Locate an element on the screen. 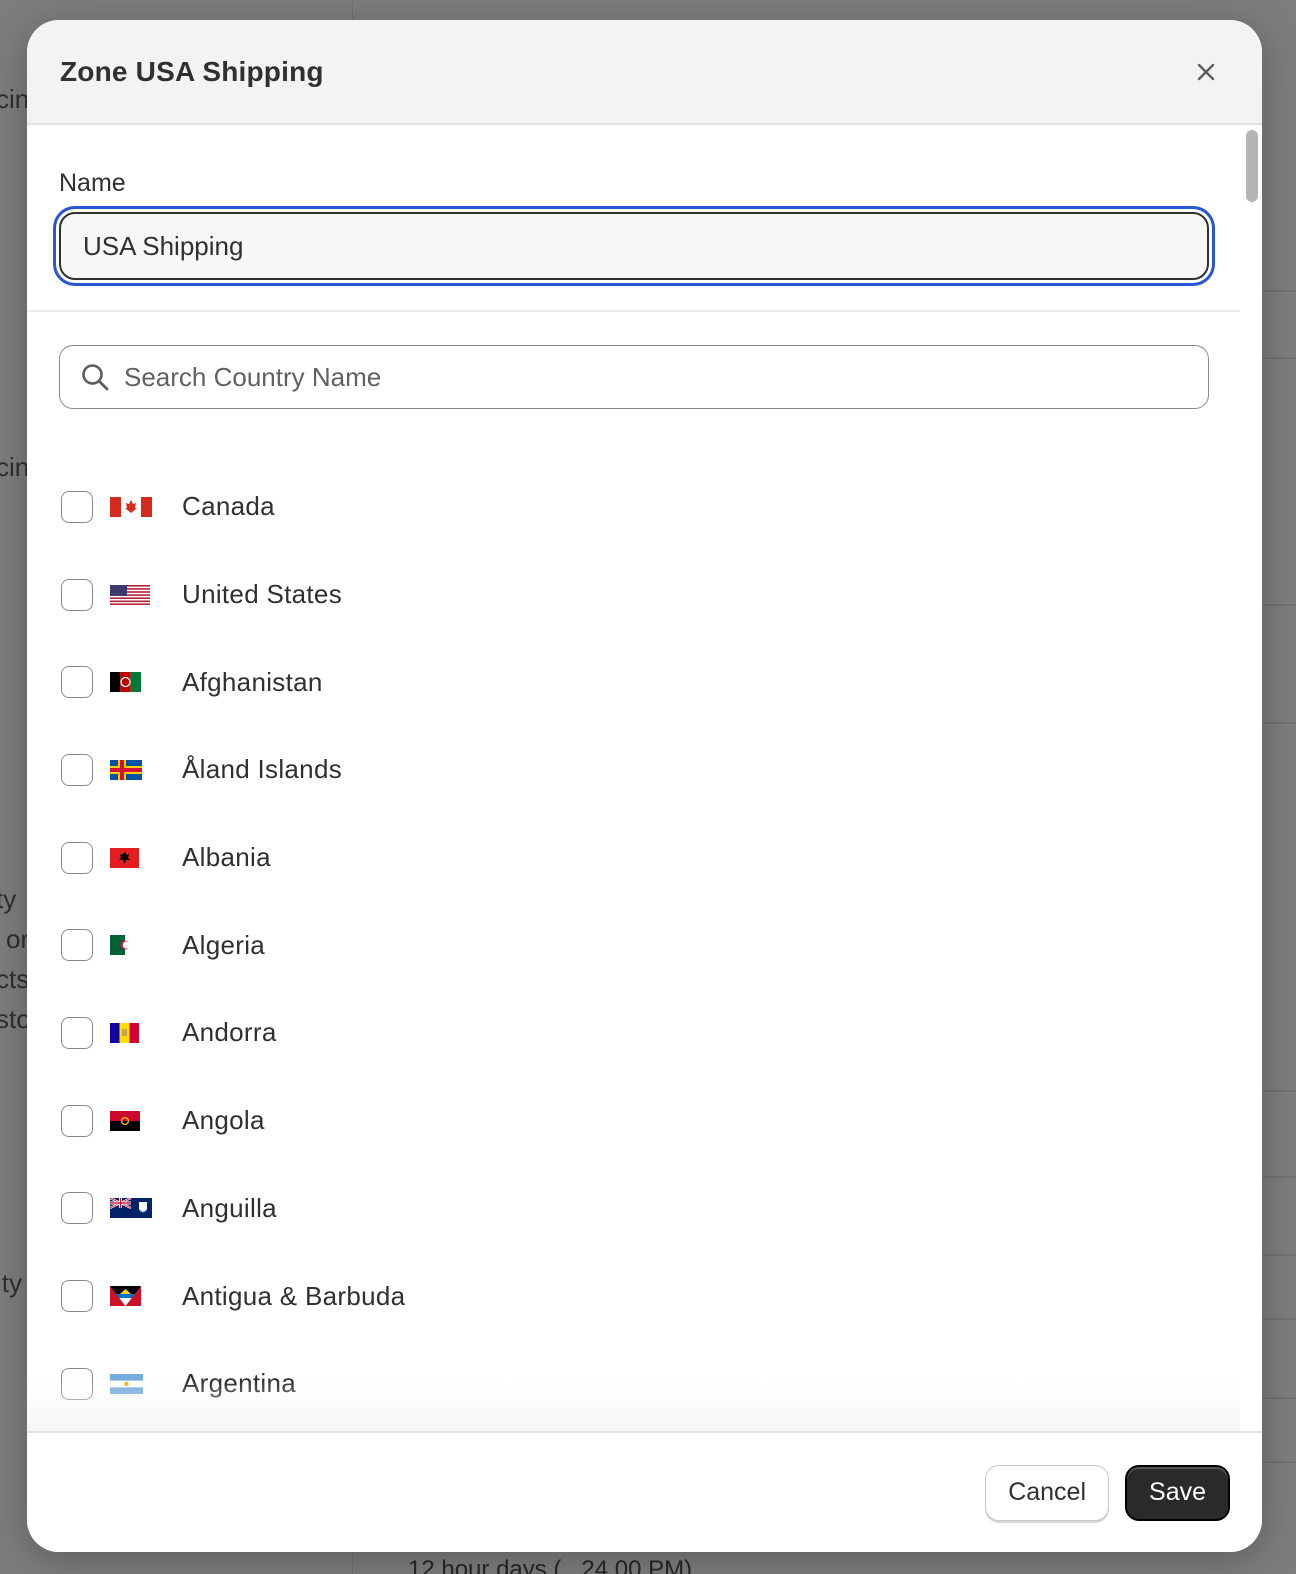 The width and height of the screenshot is (1296, 1574). country-name: United States is located at coordinates (262, 594).